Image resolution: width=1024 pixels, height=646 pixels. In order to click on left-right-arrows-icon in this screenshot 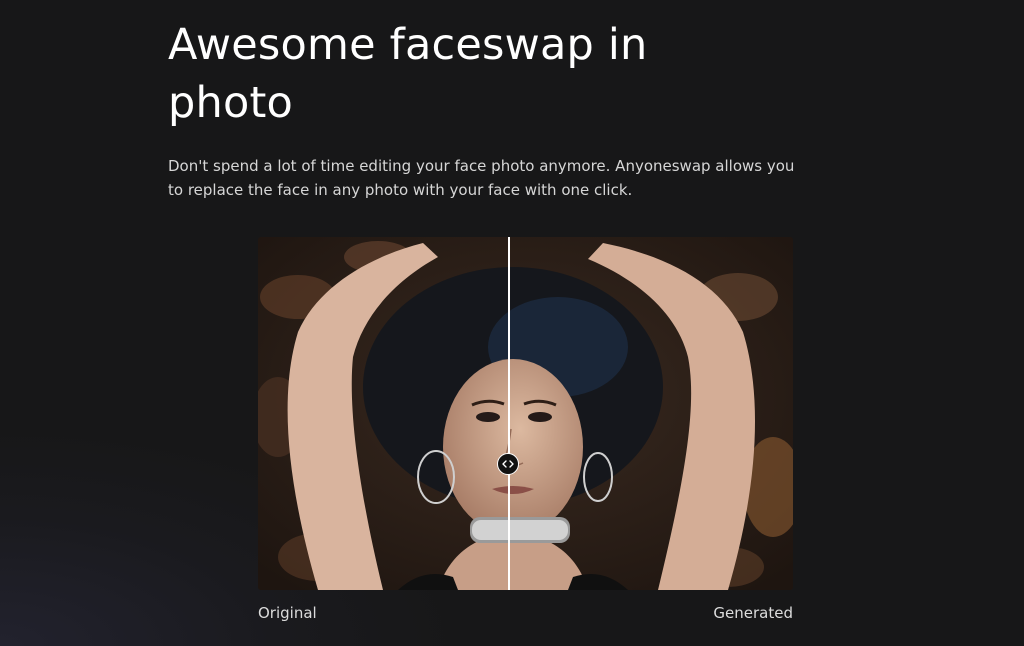, I will do `click(508, 464)`.